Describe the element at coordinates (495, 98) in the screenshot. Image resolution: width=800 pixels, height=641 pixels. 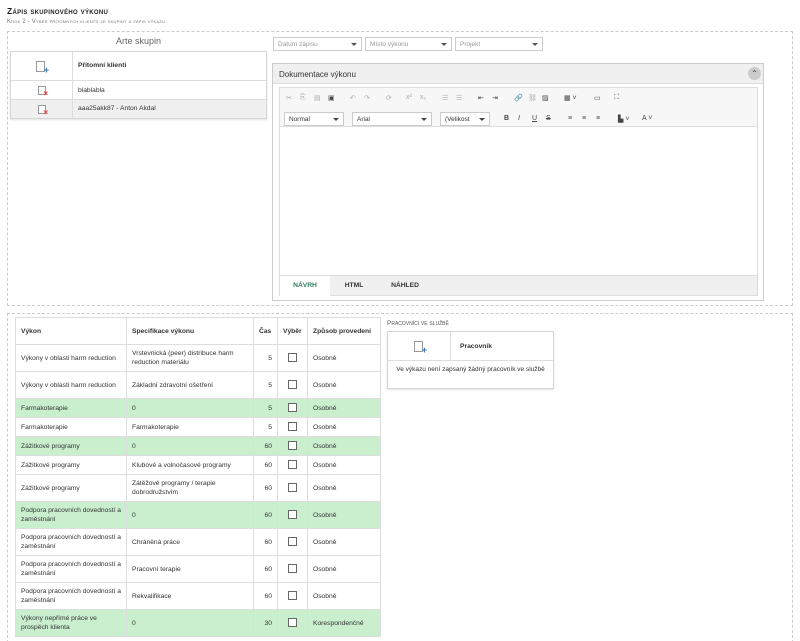
I see `indent-icon: ⇥` at that location.